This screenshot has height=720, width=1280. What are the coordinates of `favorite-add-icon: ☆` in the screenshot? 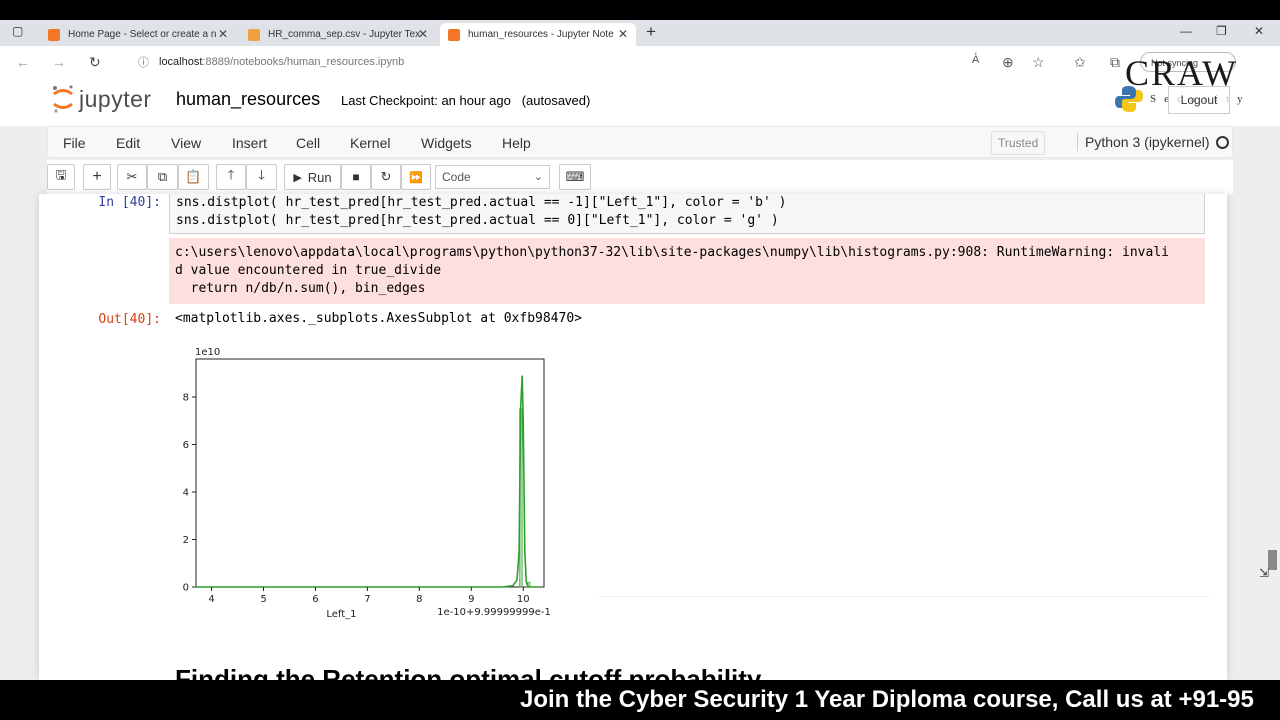 It's located at (1038, 62).